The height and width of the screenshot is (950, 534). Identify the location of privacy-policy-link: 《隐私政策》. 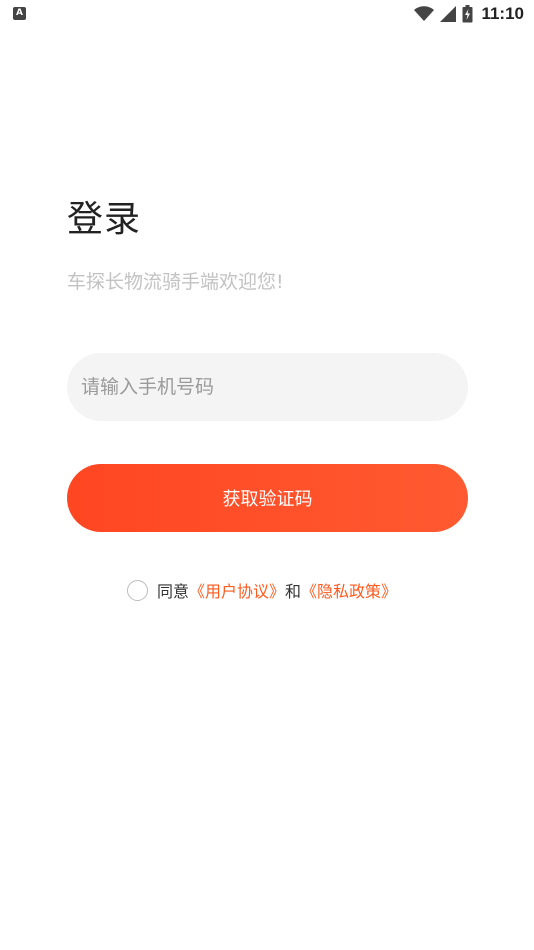
(349, 590).